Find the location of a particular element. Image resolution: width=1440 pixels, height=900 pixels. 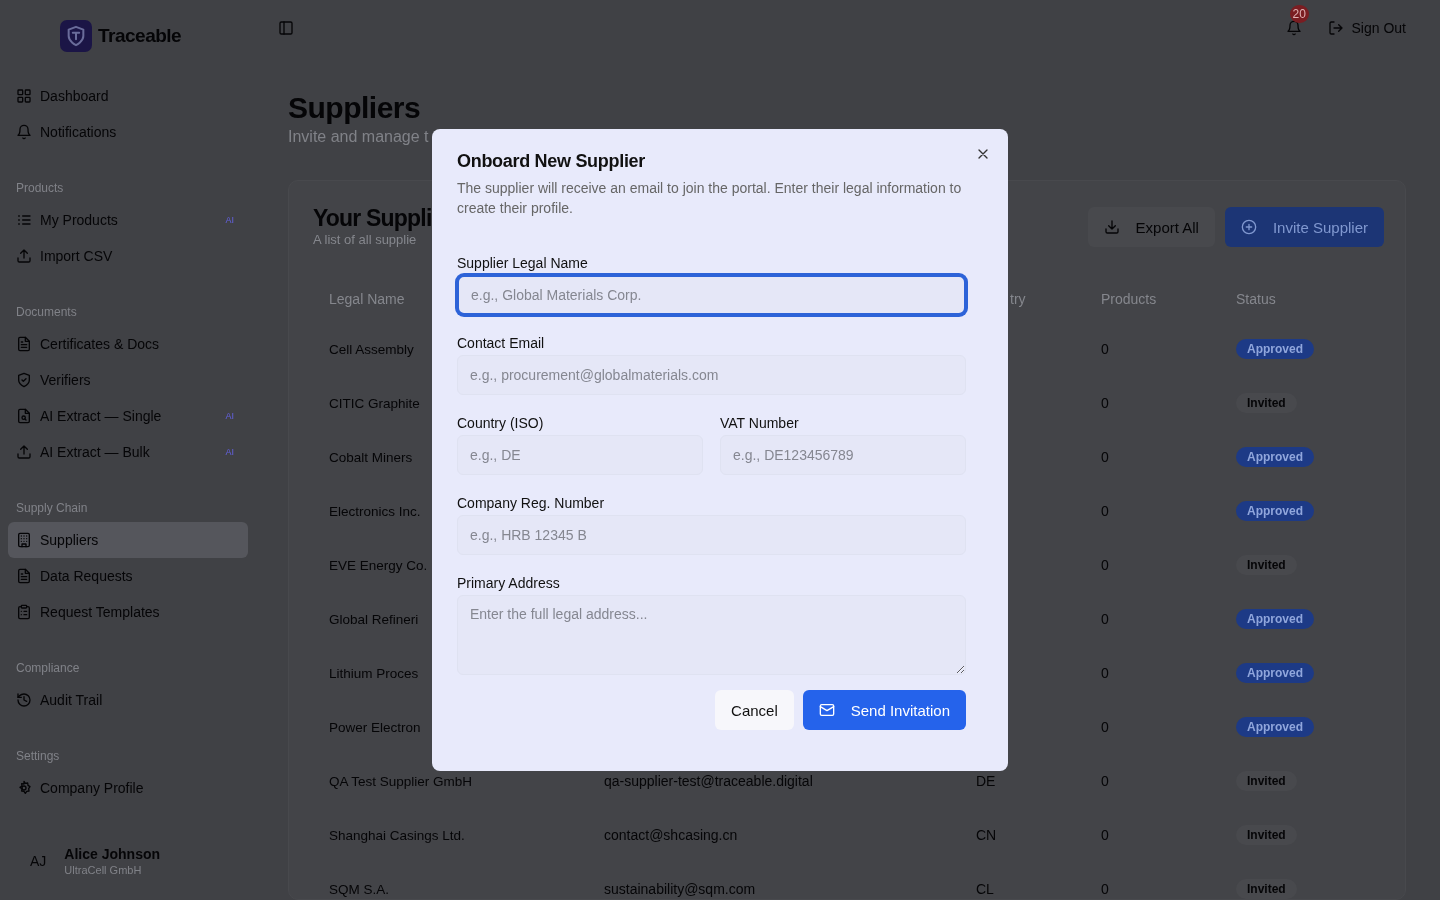

sidebar-toggle-icon is located at coordinates (286, 28).